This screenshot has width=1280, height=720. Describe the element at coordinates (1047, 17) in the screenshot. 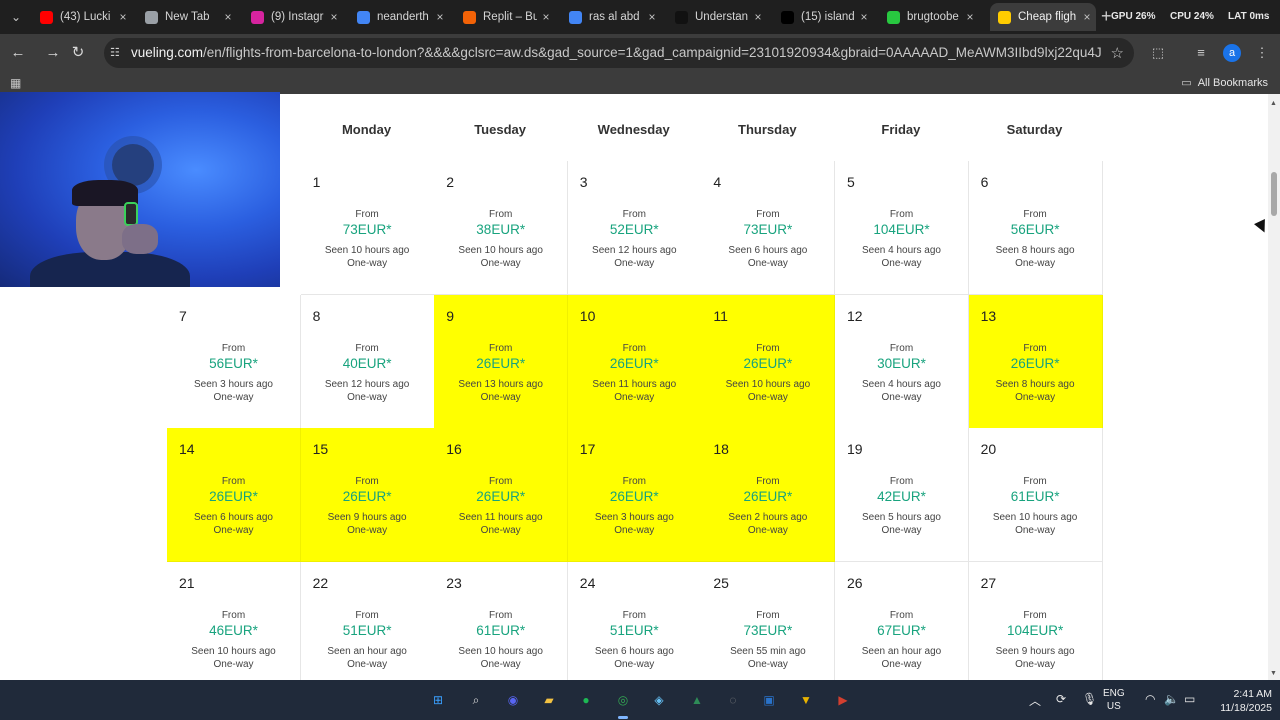

I see `tab-title: Cheap fligh` at that location.